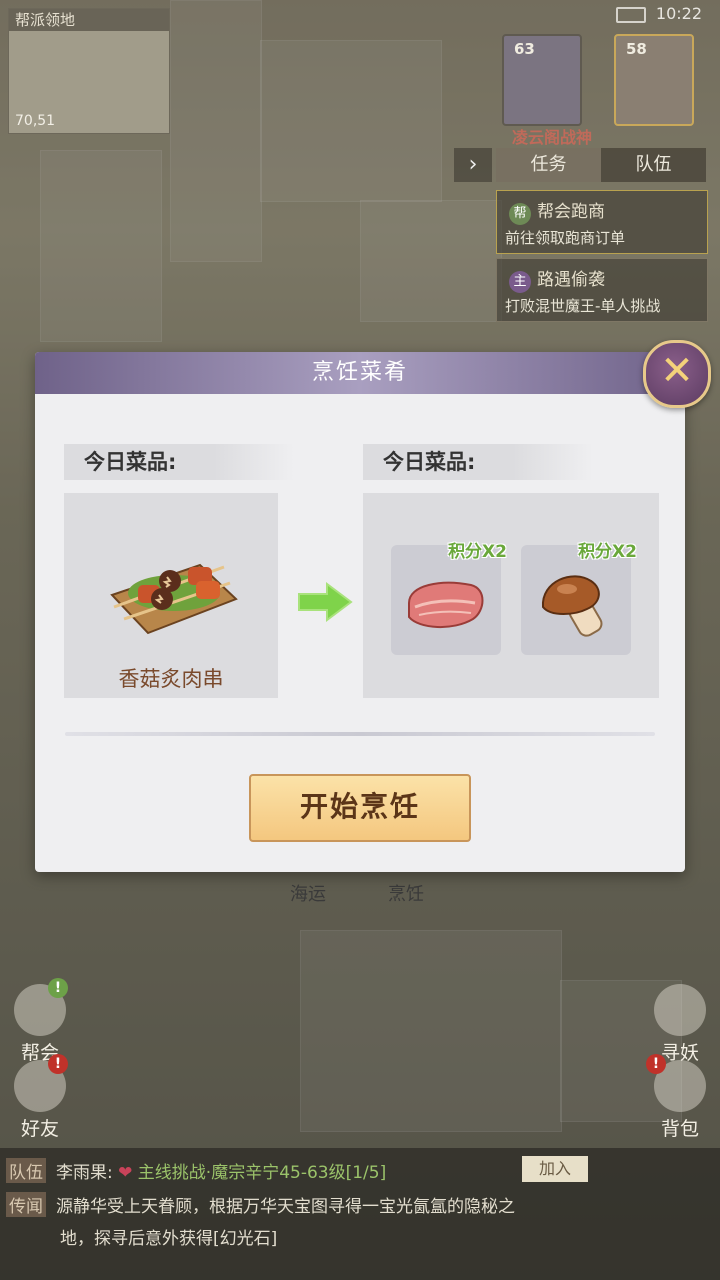 The image size is (720, 1280). Describe the element at coordinates (125, 1173) in the screenshot. I see `heart-icon: ❤` at that location.